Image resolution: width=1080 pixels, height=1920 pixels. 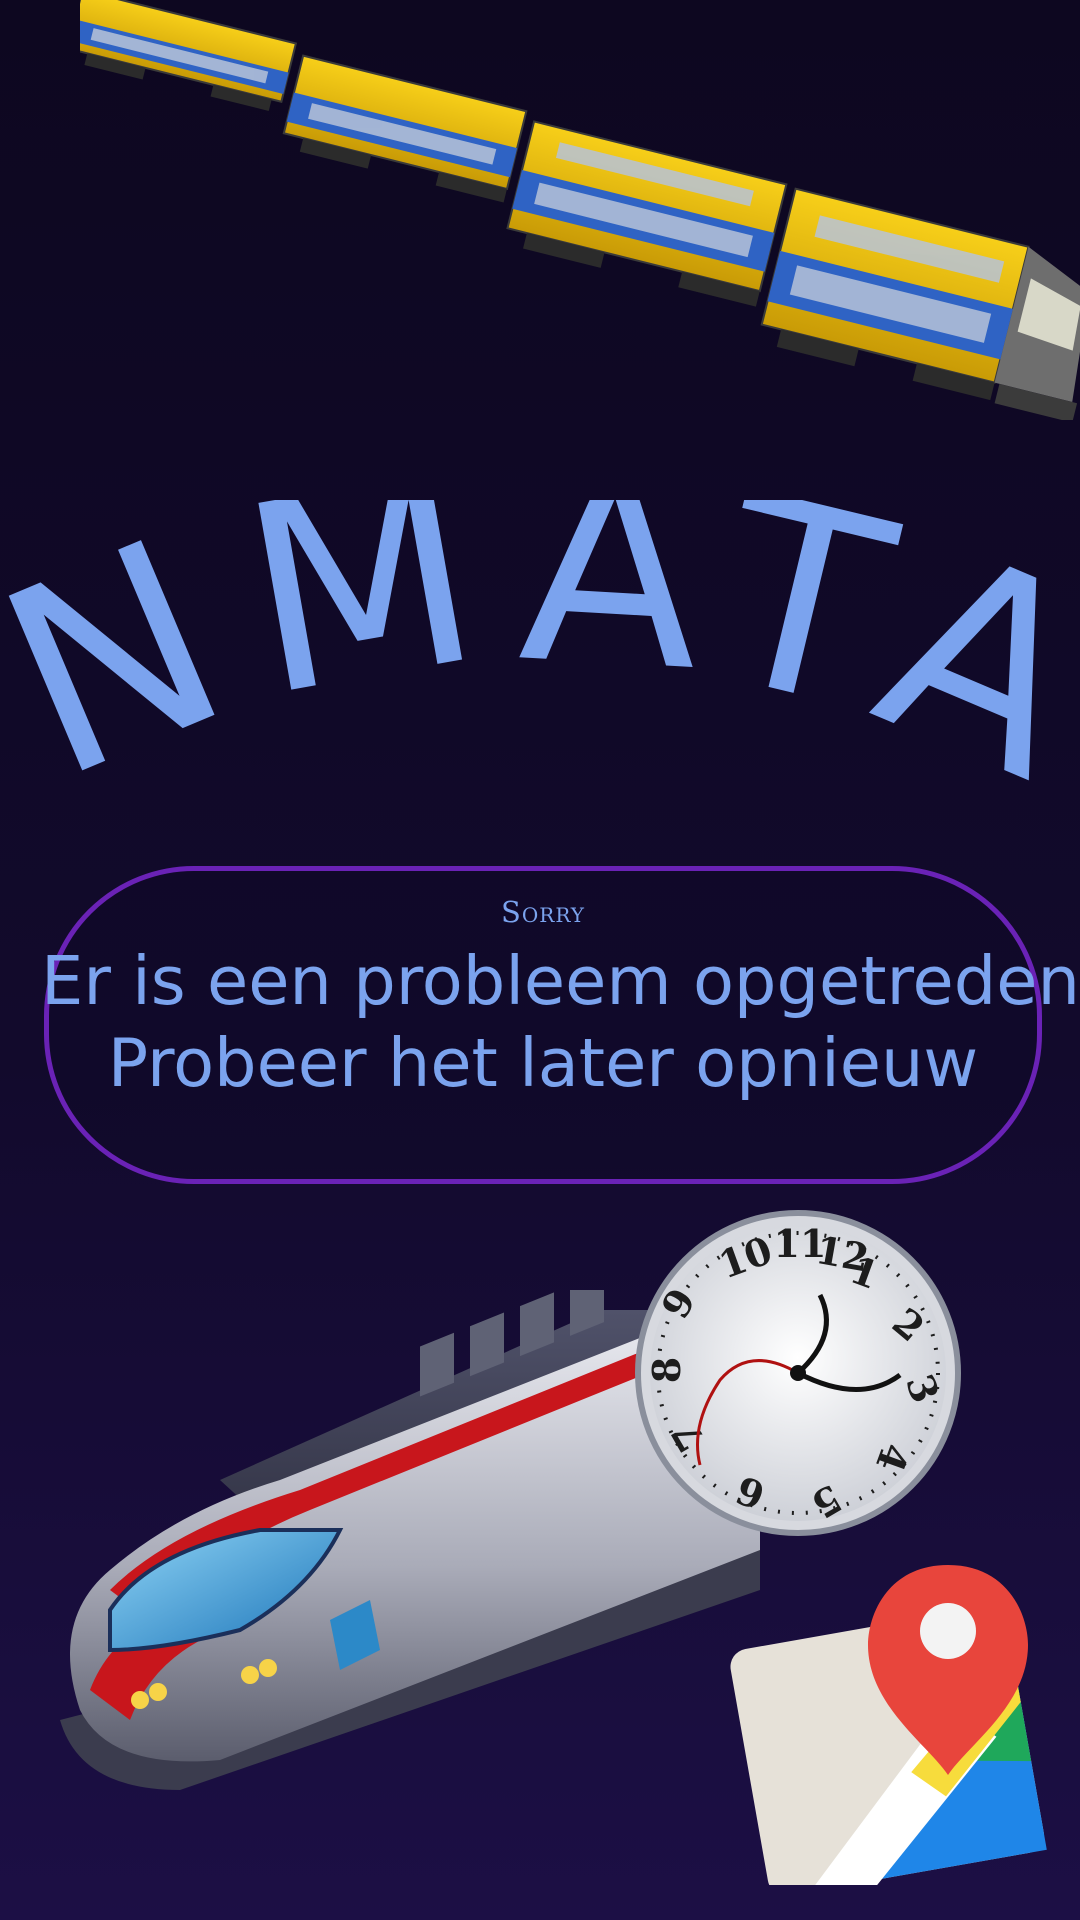 I want to click on svg-text: 12, so click(x=842, y=1254).